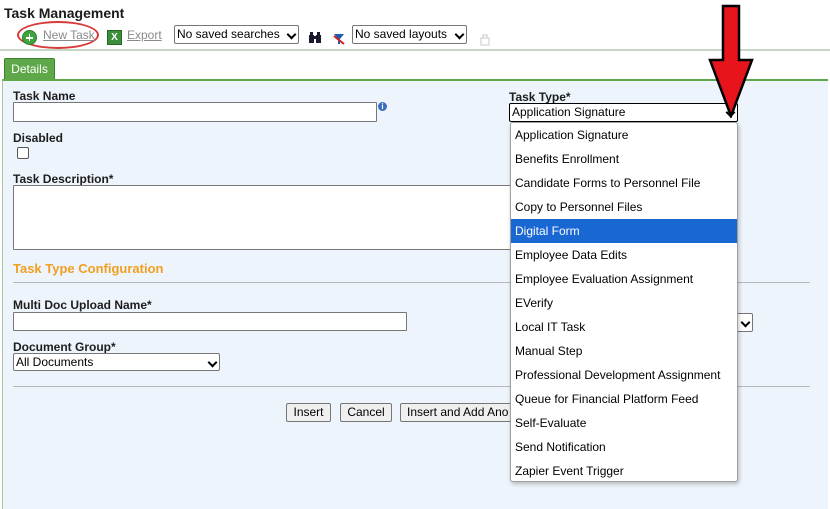 Image resolution: width=830 pixels, height=509 pixels. Describe the element at coordinates (114, 37) in the screenshot. I see `excel-icon: X` at that location.